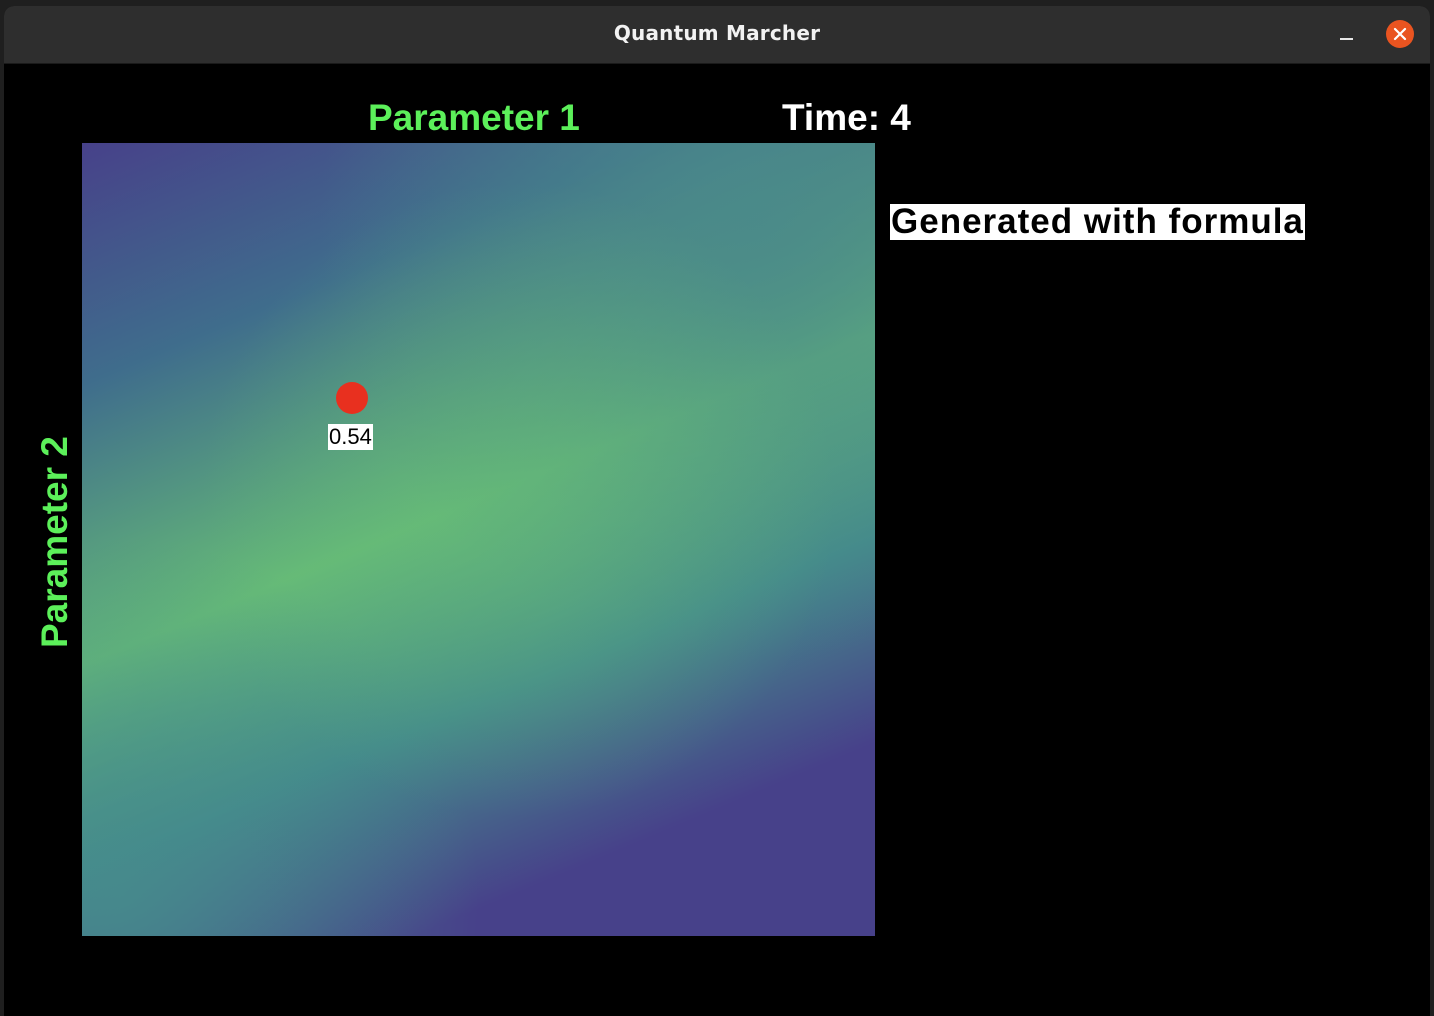  I want to click on title-bar: Quantum Marcher, so click(717, 35).